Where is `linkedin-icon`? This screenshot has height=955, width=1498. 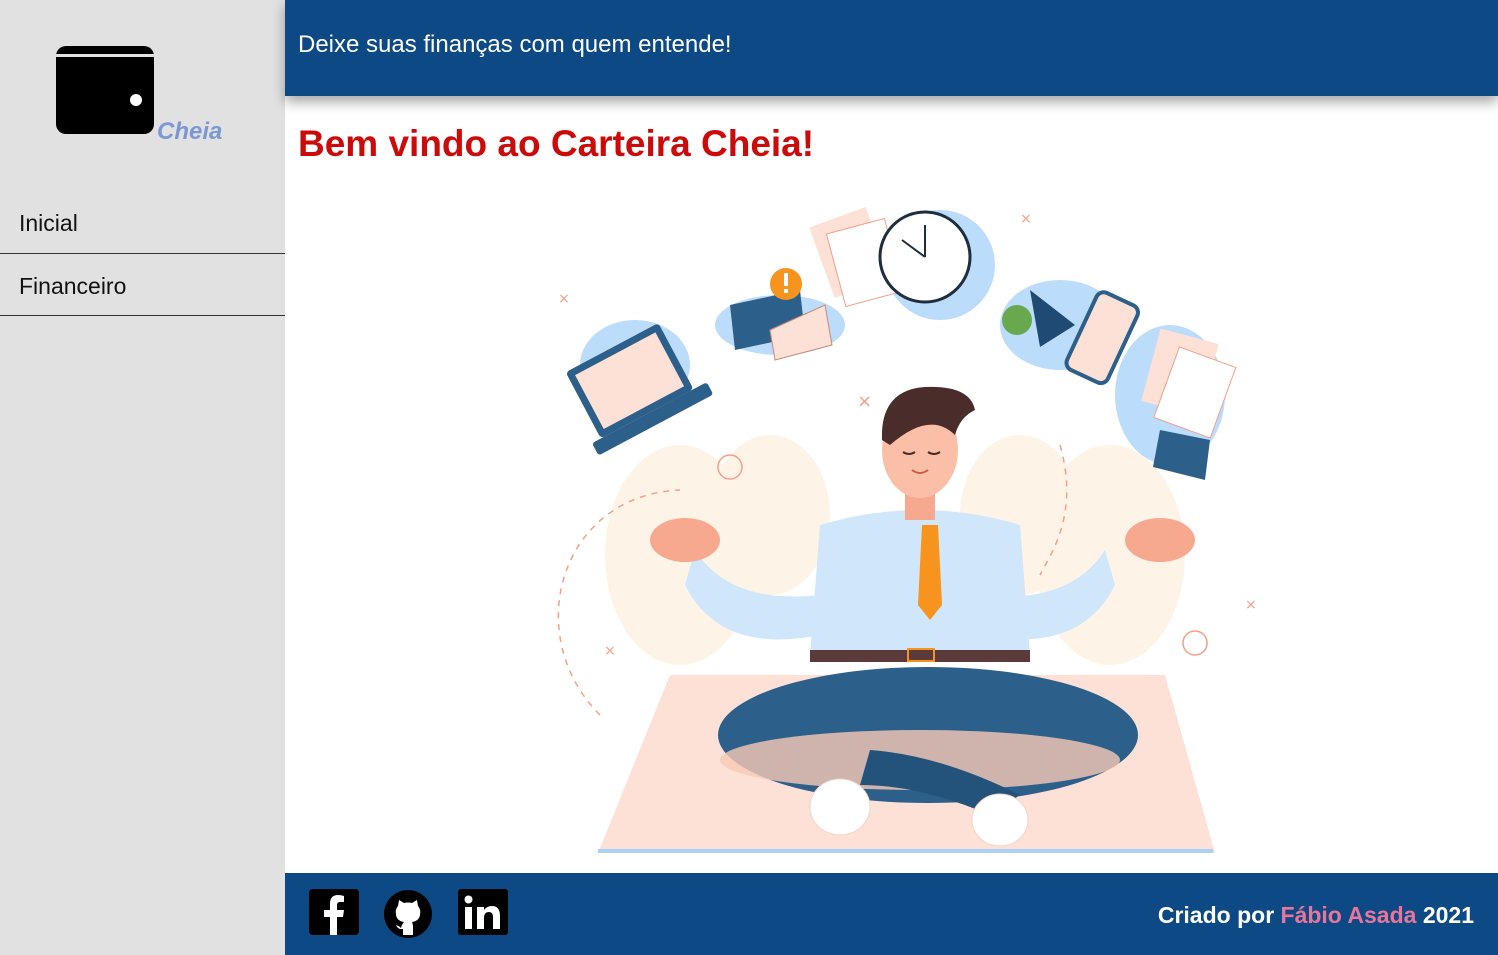 linkedin-icon is located at coordinates (483, 914).